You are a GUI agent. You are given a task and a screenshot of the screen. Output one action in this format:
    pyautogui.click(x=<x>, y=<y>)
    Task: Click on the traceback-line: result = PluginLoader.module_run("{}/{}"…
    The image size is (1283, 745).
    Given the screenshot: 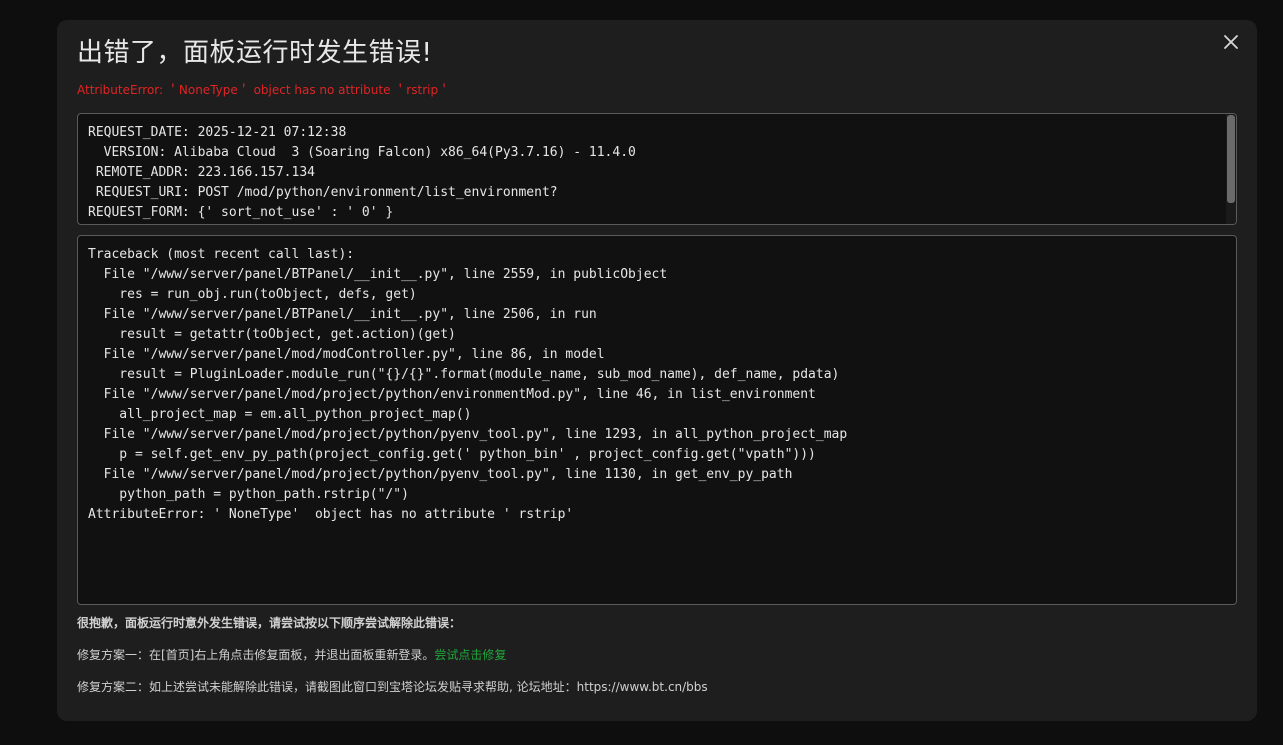 What is the action you would take?
    pyautogui.click(x=464, y=374)
    